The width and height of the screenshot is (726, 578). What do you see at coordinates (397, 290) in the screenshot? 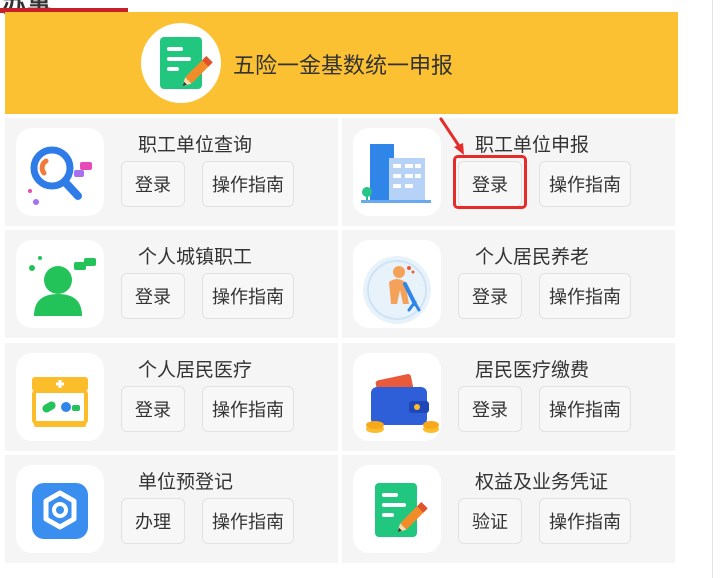
I see `elderly-person-icon` at bounding box center [397, 290].